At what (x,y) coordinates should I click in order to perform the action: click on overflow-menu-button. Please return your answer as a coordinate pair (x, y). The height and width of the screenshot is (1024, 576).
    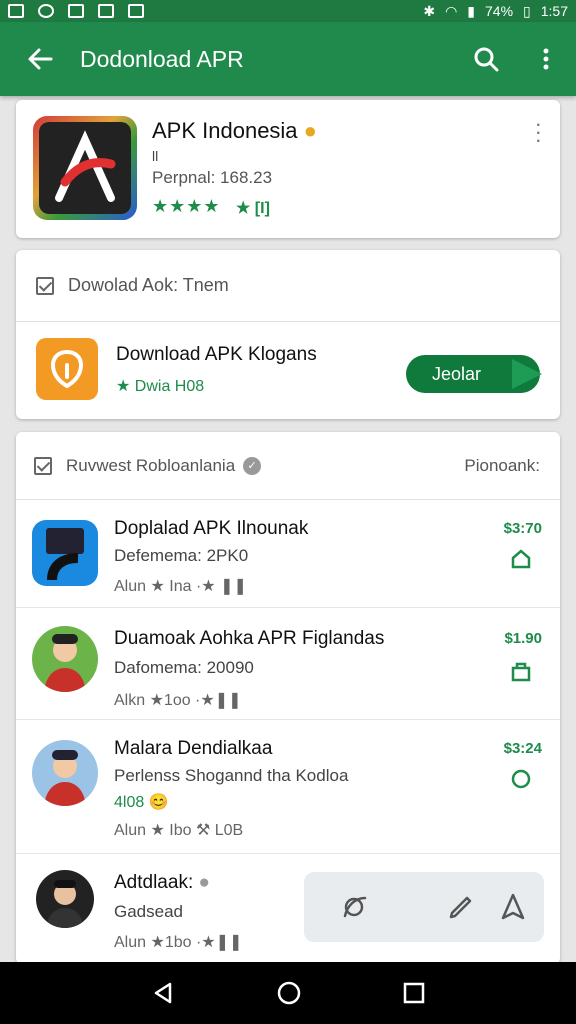
    Looking at the image, I should click on (546, 59).